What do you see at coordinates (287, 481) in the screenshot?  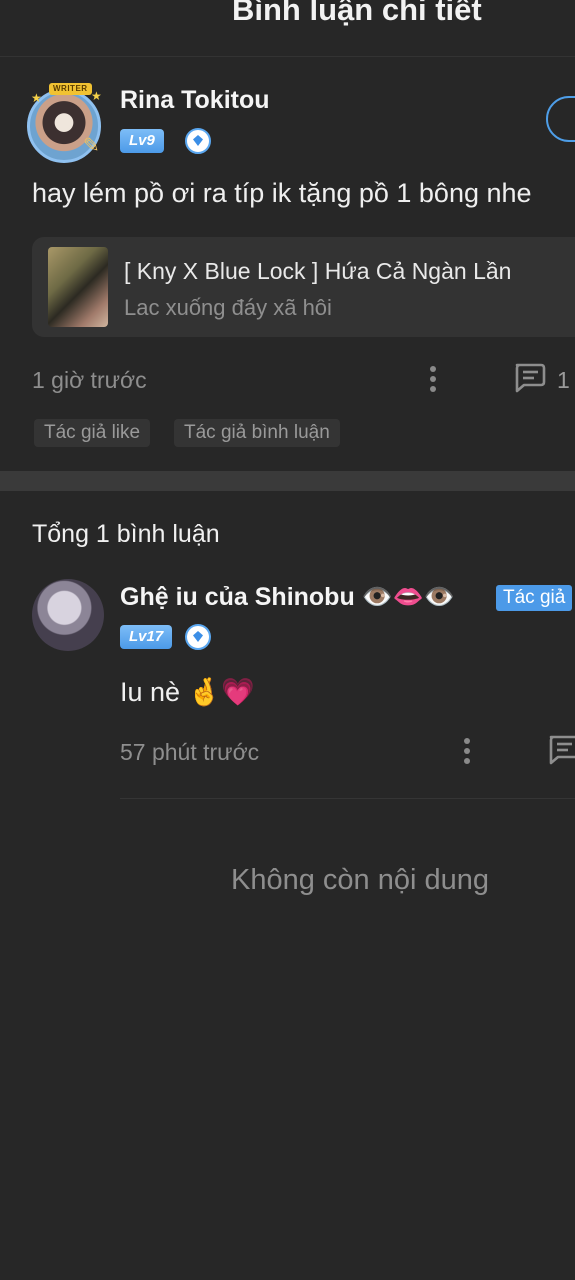 I see `section-divider` at bounding box center [287, 481].